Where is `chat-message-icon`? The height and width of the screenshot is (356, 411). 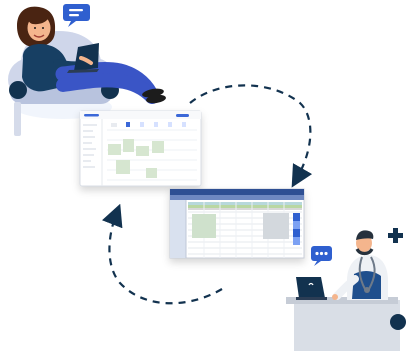
chat-message-icon is located at coordinates (76, 15).